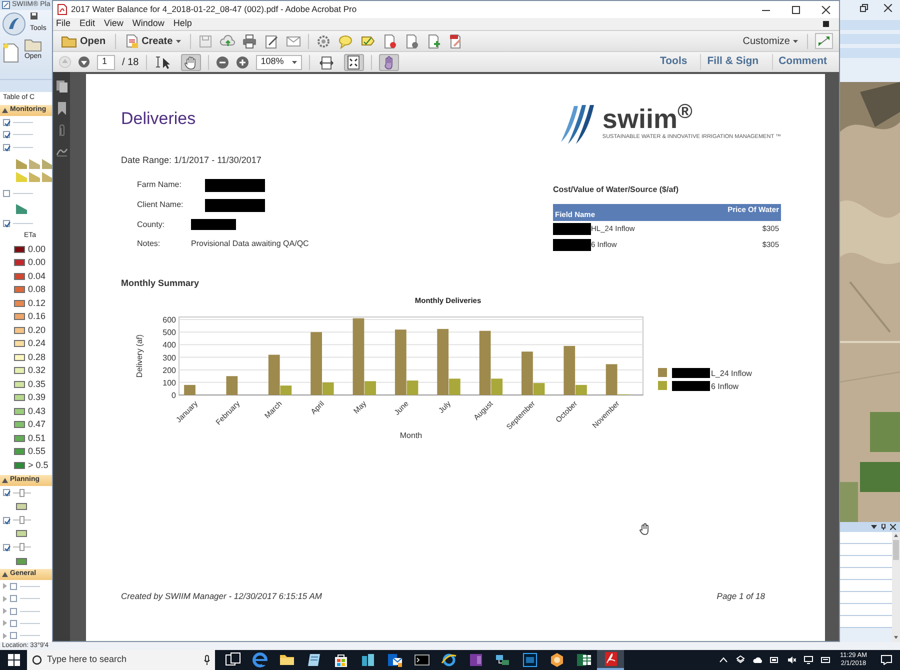 The image size is (900, 670). Describe the element at coordinates (883, 527) in the screenshot. I see `pin-icon` at that location.